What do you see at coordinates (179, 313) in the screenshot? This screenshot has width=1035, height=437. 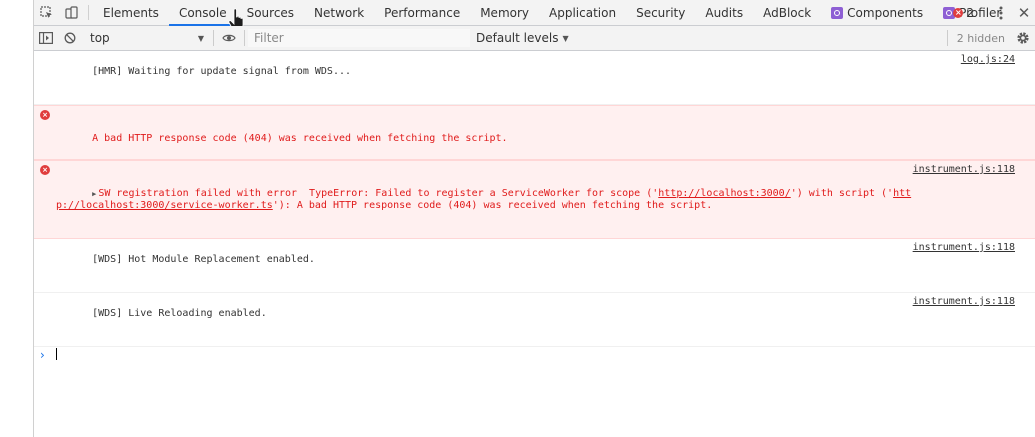 I see `message-text: [WDS] Live Reloading enabled.` at bounding box center [179, 313].